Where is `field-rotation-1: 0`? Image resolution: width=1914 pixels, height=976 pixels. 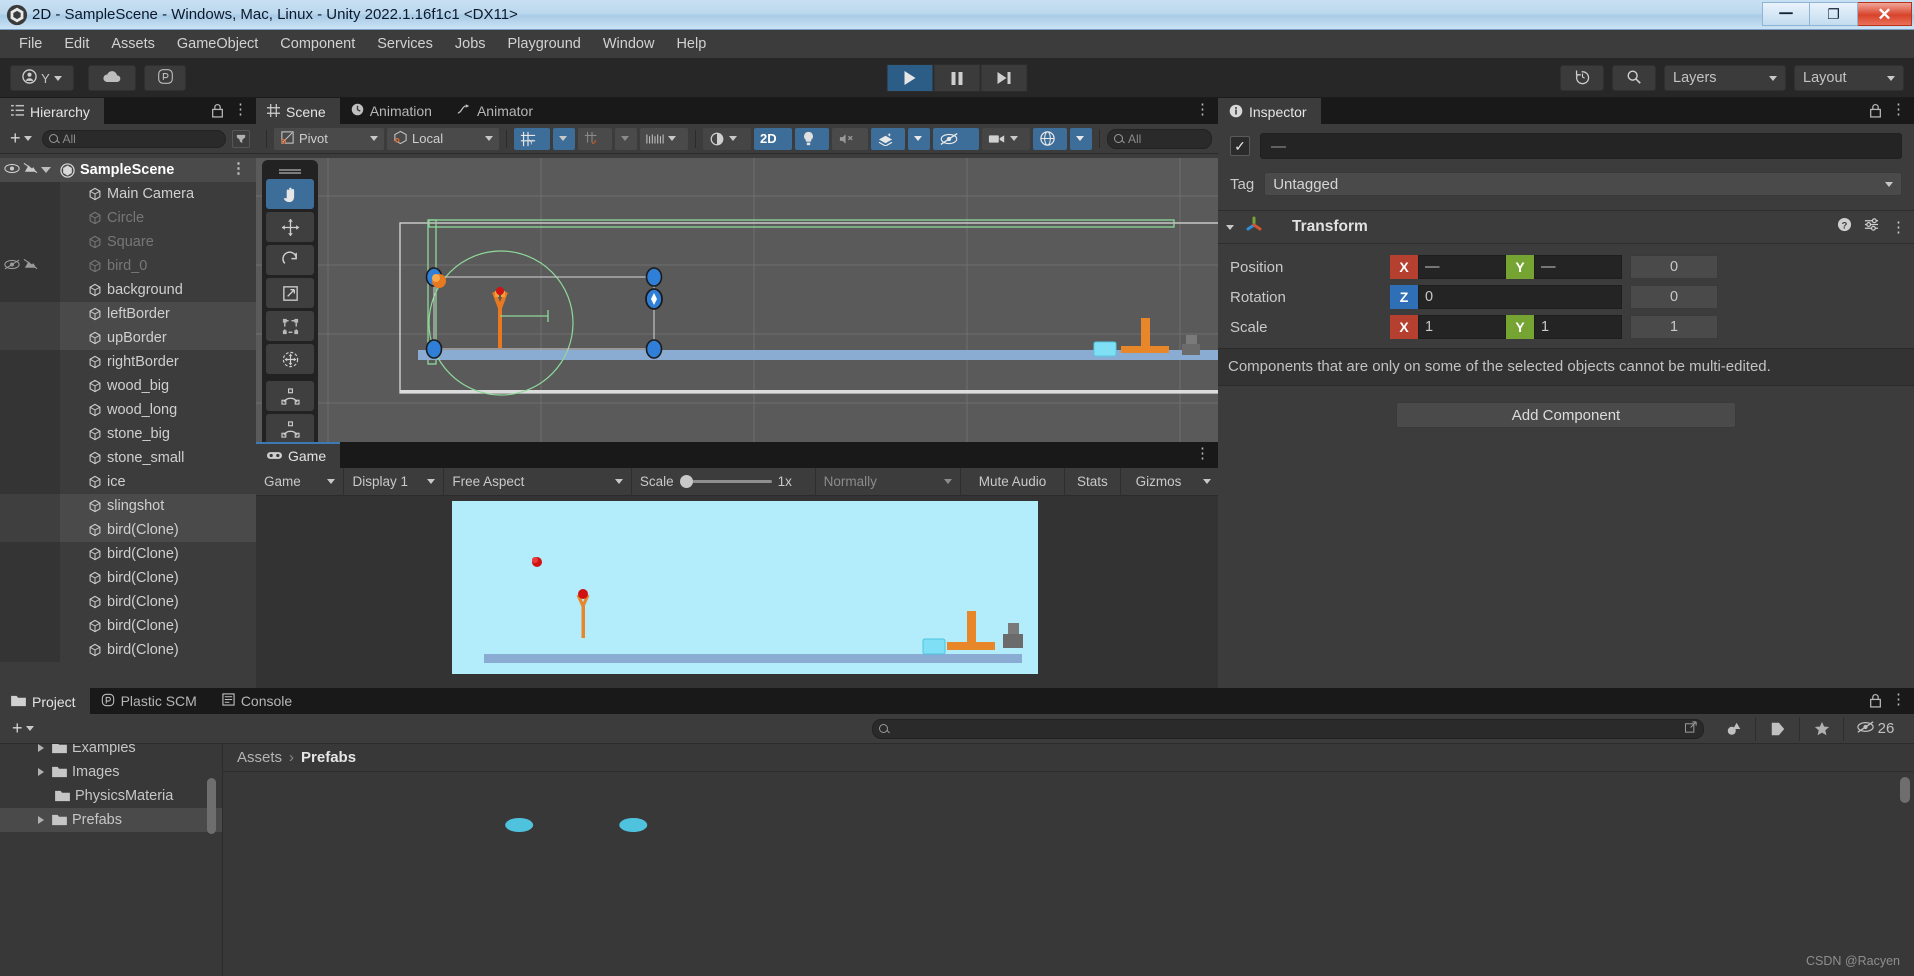
field-rotation-1: 0 is located at coordinates (1520, 297).